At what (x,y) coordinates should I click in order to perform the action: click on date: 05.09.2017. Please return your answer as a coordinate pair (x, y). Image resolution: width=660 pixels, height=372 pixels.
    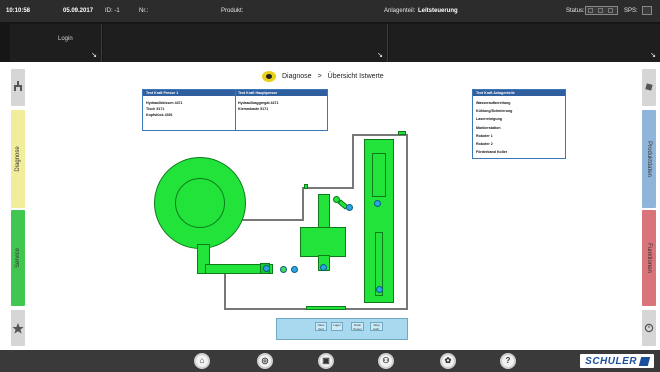
    Looking at the image, I should click on (78, 11).